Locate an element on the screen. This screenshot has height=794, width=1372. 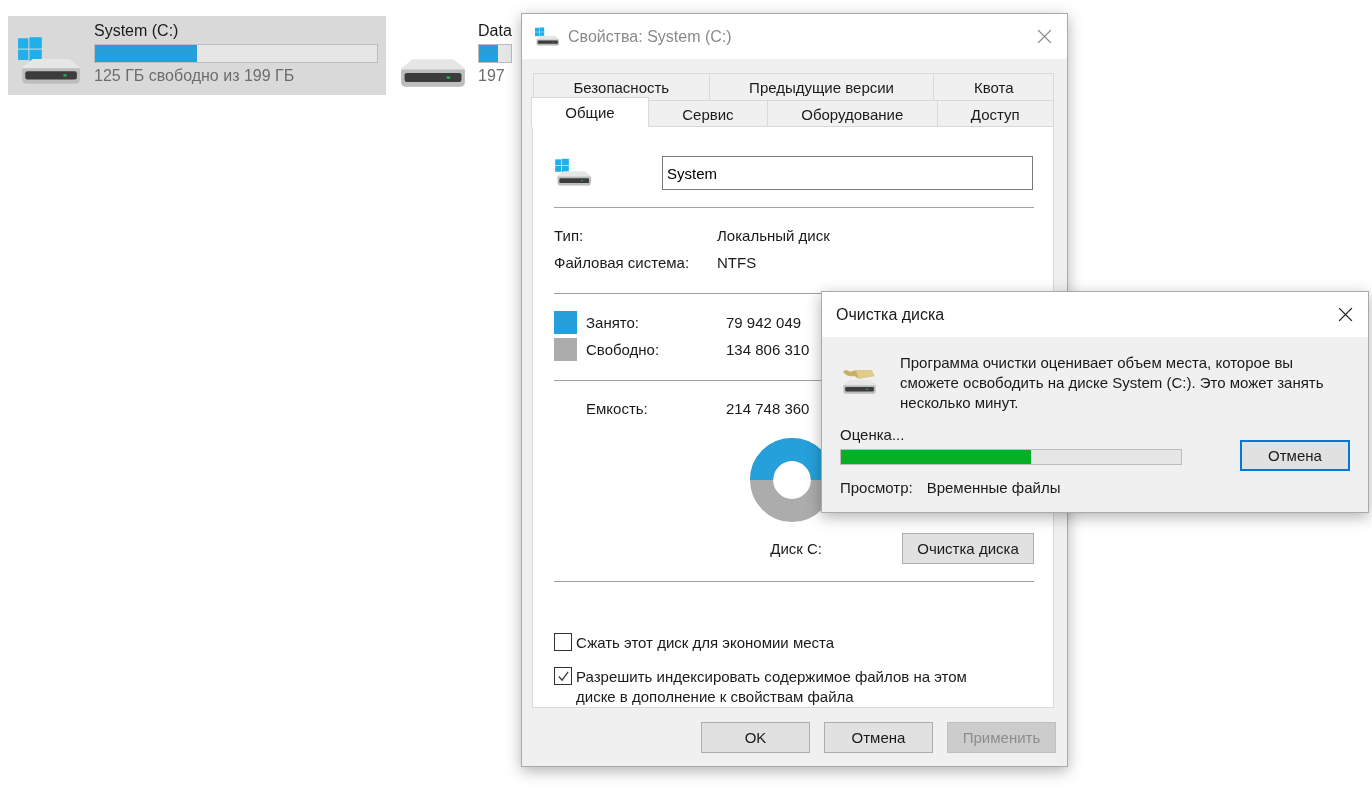
drive-info: 197 is located at coordinates (491, 76).